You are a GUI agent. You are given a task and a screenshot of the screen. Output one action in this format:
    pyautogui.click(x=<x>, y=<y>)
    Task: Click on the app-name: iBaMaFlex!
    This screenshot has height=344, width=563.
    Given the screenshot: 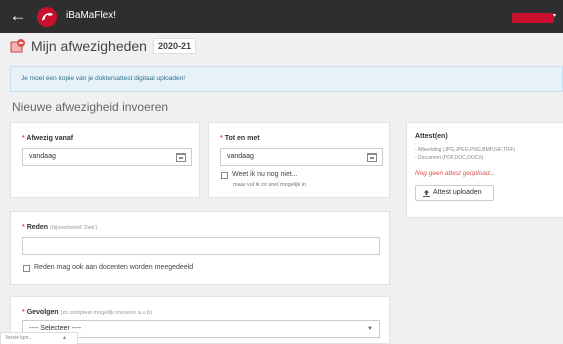 What is the action you would take?
    pyautogui.click(x=91, y=15)
    